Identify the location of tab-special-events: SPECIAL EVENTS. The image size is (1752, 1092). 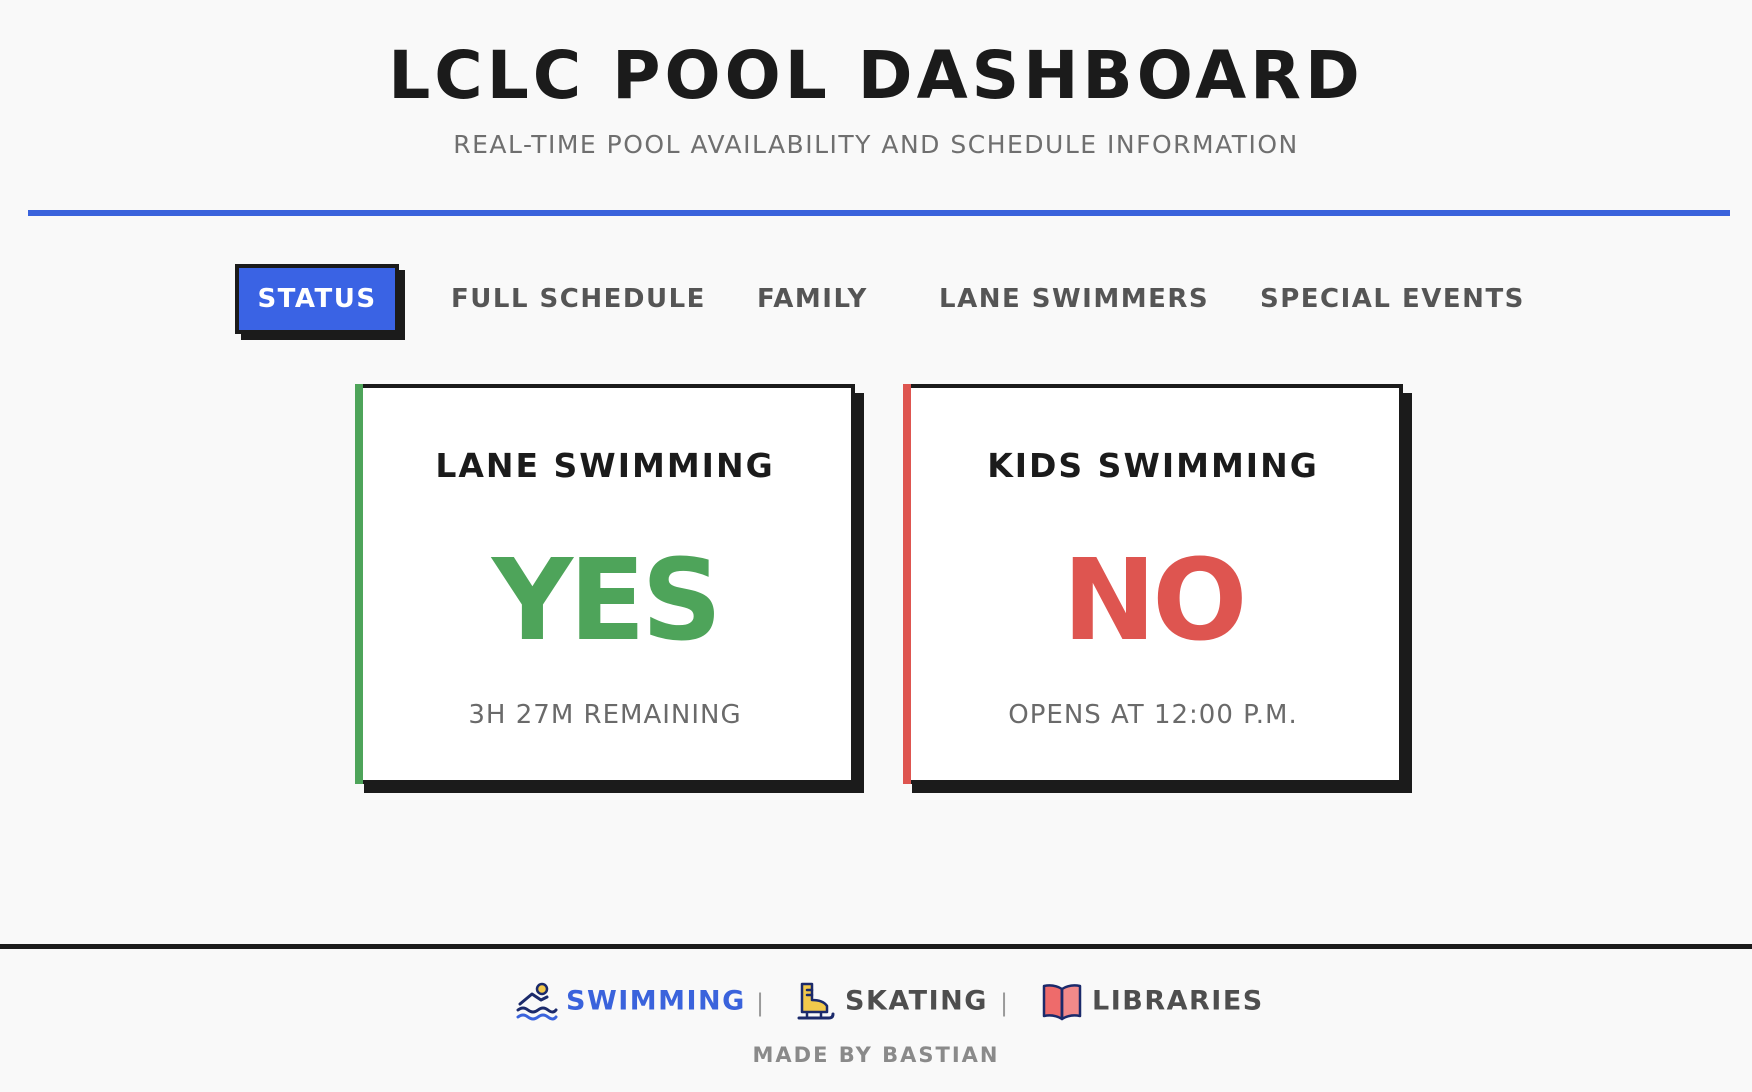
(1392, 299).